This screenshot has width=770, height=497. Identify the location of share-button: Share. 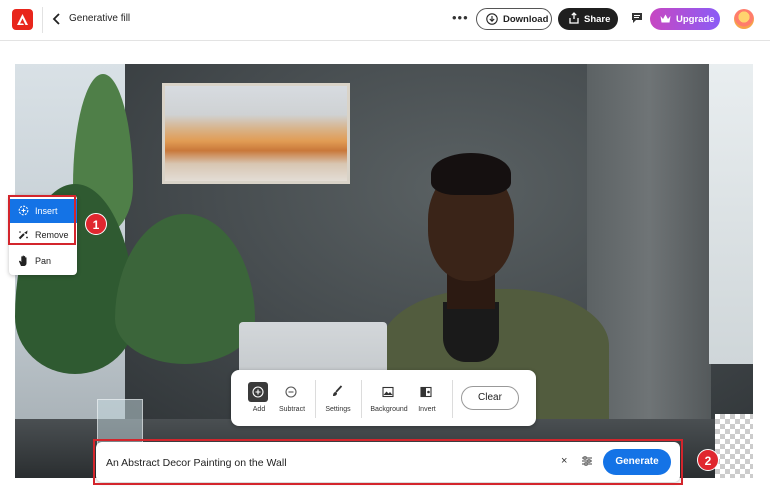
(588, 19).